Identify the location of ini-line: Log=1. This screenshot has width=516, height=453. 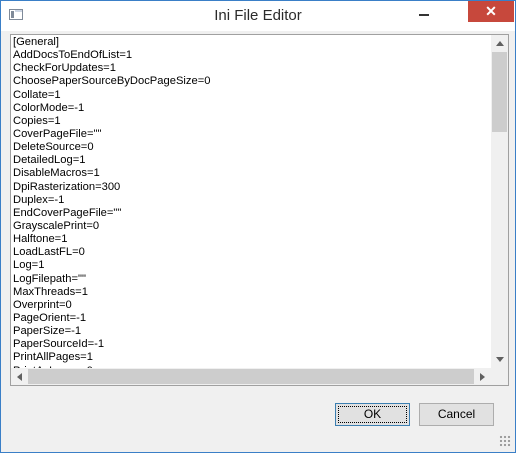
(29, 265).